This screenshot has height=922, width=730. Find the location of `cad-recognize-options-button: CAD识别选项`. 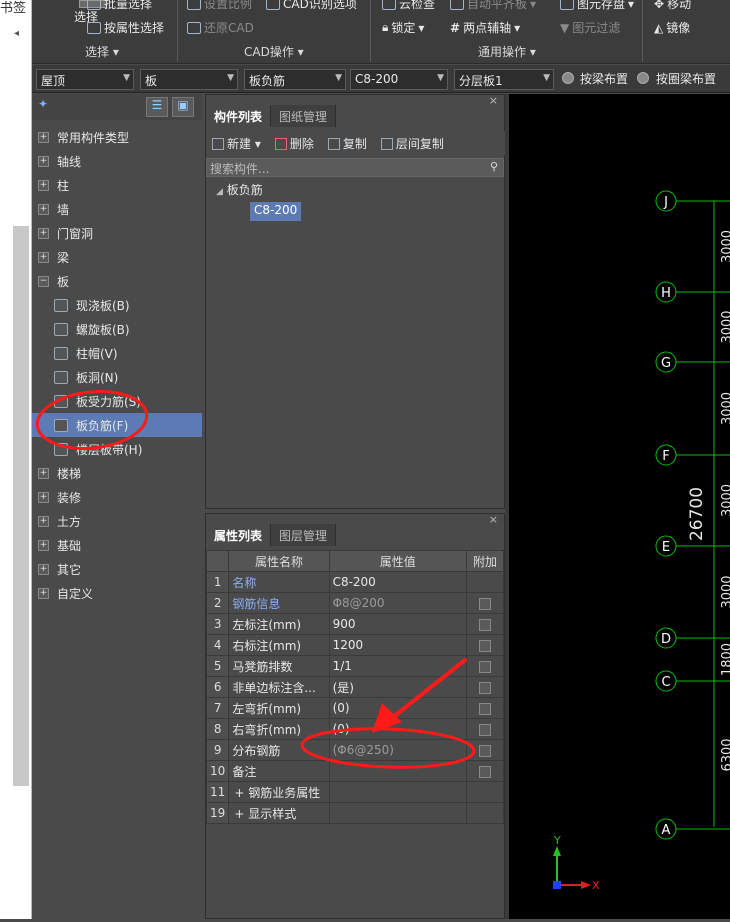

cad-recognize-options-button: CAD识别选项 is located at coordinates (311, 6).